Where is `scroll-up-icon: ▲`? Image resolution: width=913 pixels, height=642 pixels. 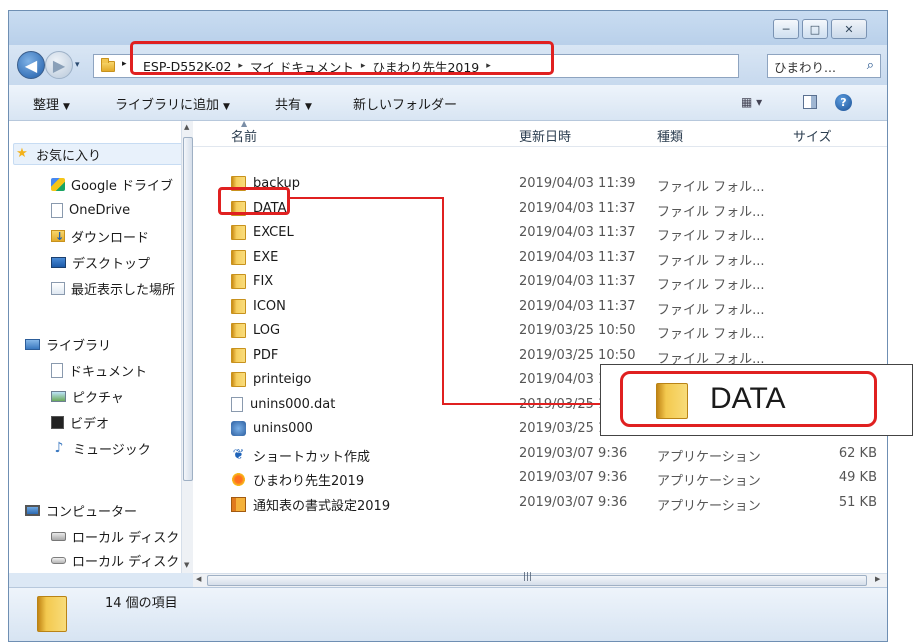
scroll-up-icon: ▲ is located at coordinates (186, 127).